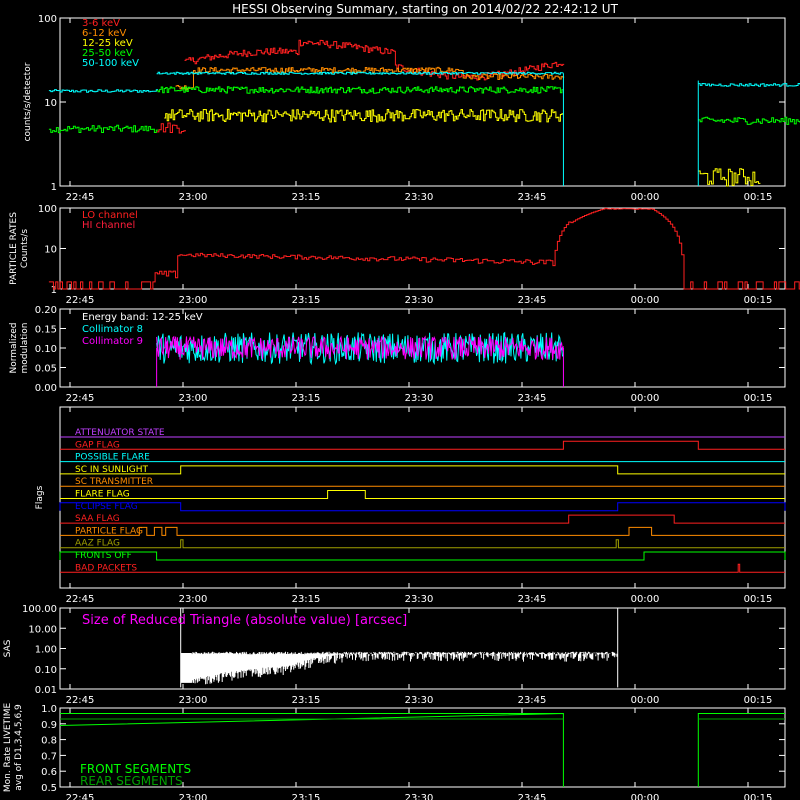 This screenshot has height=800, width=800. Describe the element at coordinates (112, 341) in the screenshot. I see `legend-entry: Collimator 9` at that location.